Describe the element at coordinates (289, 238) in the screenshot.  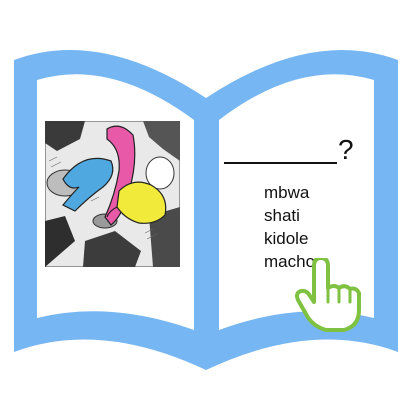
I see `option-kidole: kidole` at that location.